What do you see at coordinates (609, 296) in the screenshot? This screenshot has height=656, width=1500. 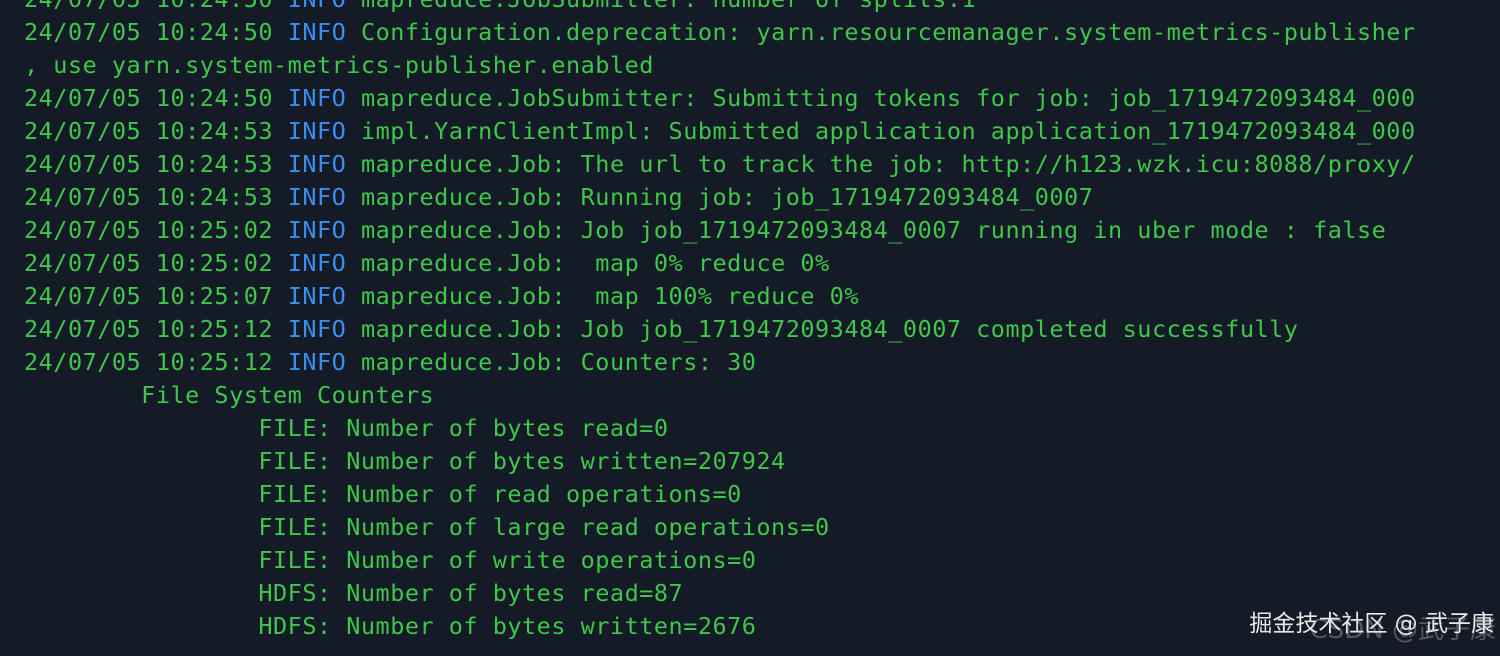 I see `log-message: mapreduce.Job: map 100% reduce 0%` at bounding box center [609, 296].